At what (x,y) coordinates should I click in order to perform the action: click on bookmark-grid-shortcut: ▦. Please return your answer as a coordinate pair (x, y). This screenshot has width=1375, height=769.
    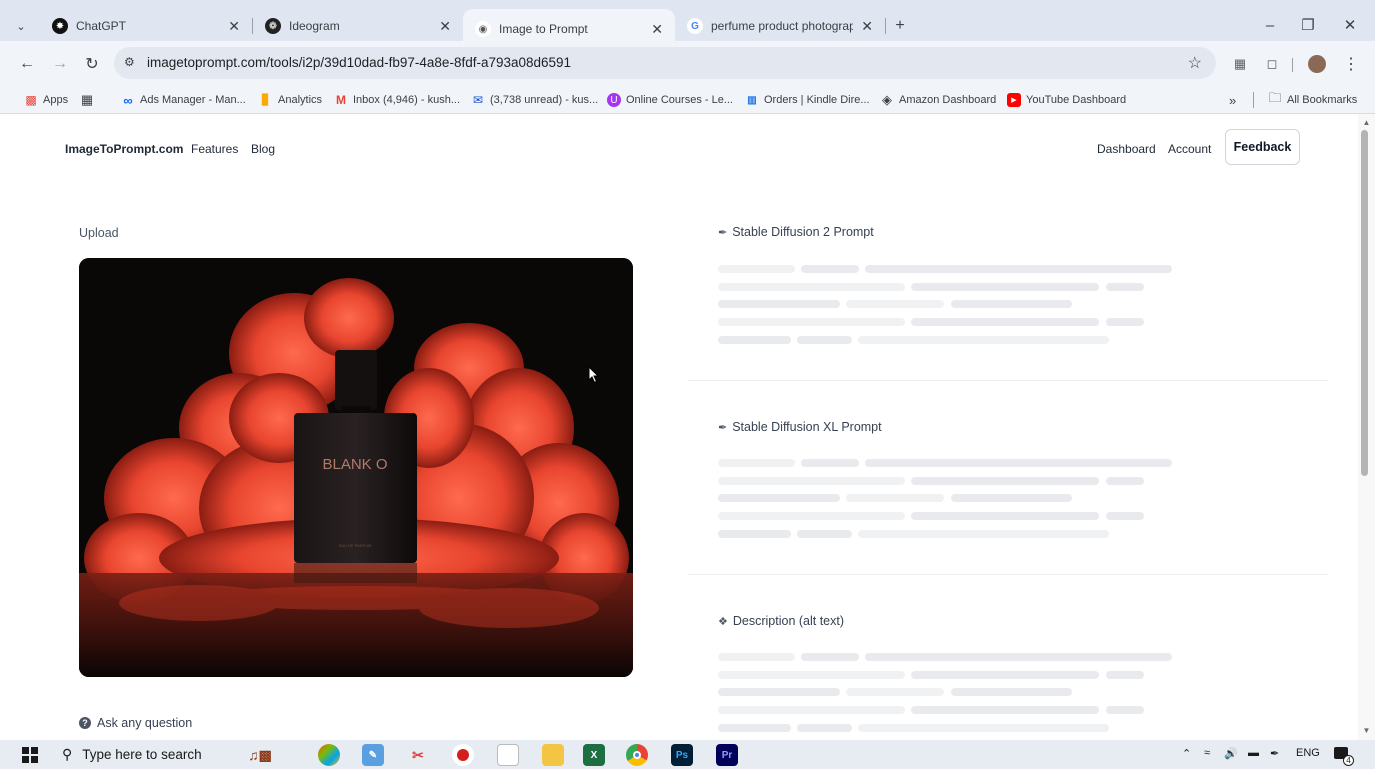
    Looking at the image, I should click on (89, 100).